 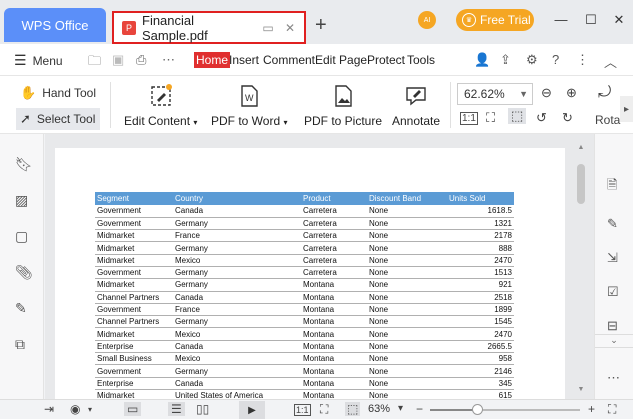 What do you see at coordinates (581, 389) in the screenshot?
I see `scroll-down-icon: ▼` at bounding box center [581, 389].